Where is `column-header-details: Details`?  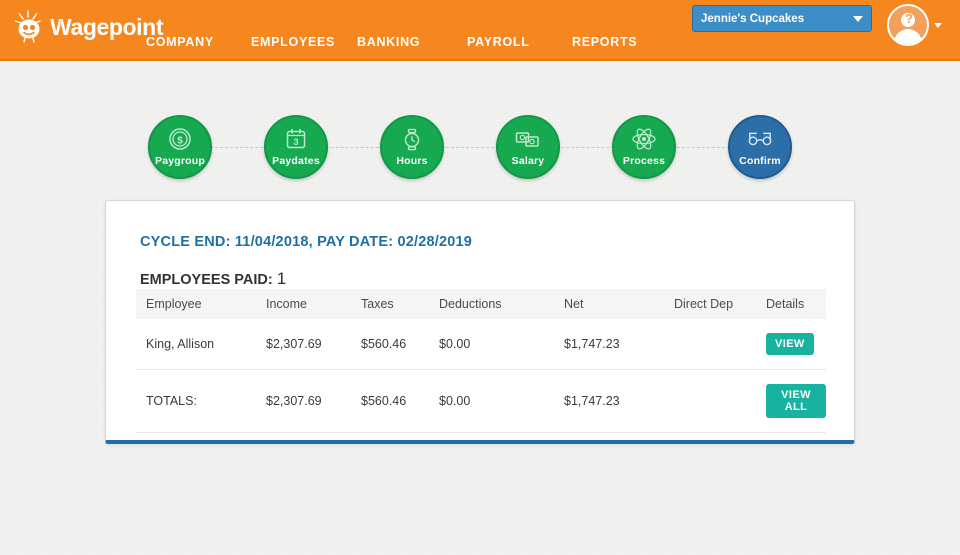
column-header-details: Details is located at coordinates (791, 304).